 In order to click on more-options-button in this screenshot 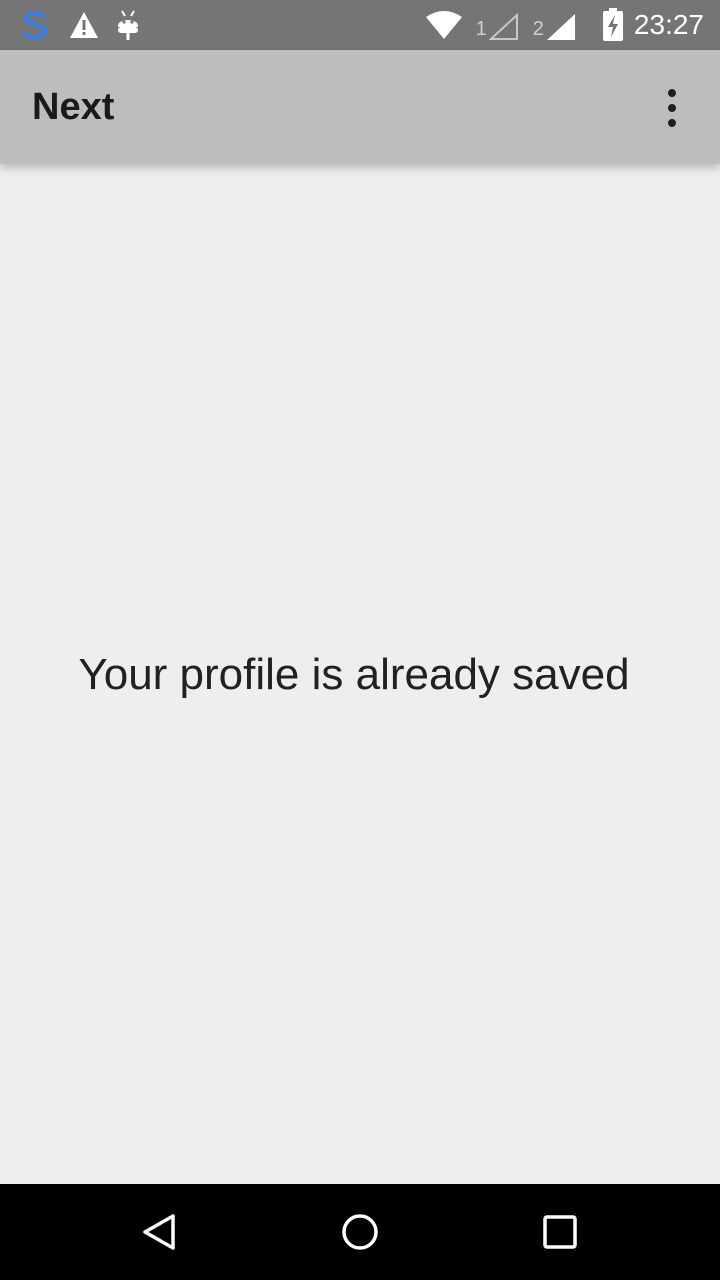, I will do `click(672, 108)`.